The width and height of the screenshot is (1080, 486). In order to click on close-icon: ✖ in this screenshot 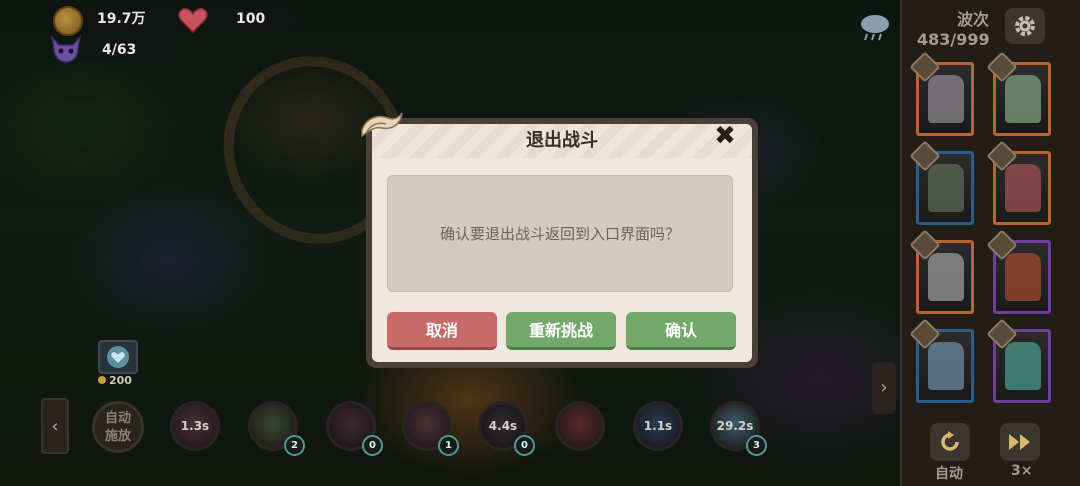, I will do `click(725, 136)`.